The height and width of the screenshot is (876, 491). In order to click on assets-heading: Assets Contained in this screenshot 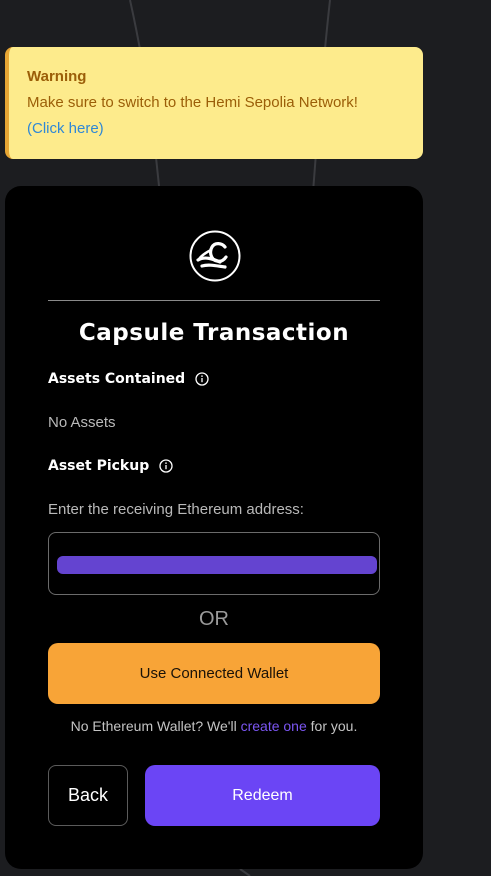, I will do `click(128, 379)`.